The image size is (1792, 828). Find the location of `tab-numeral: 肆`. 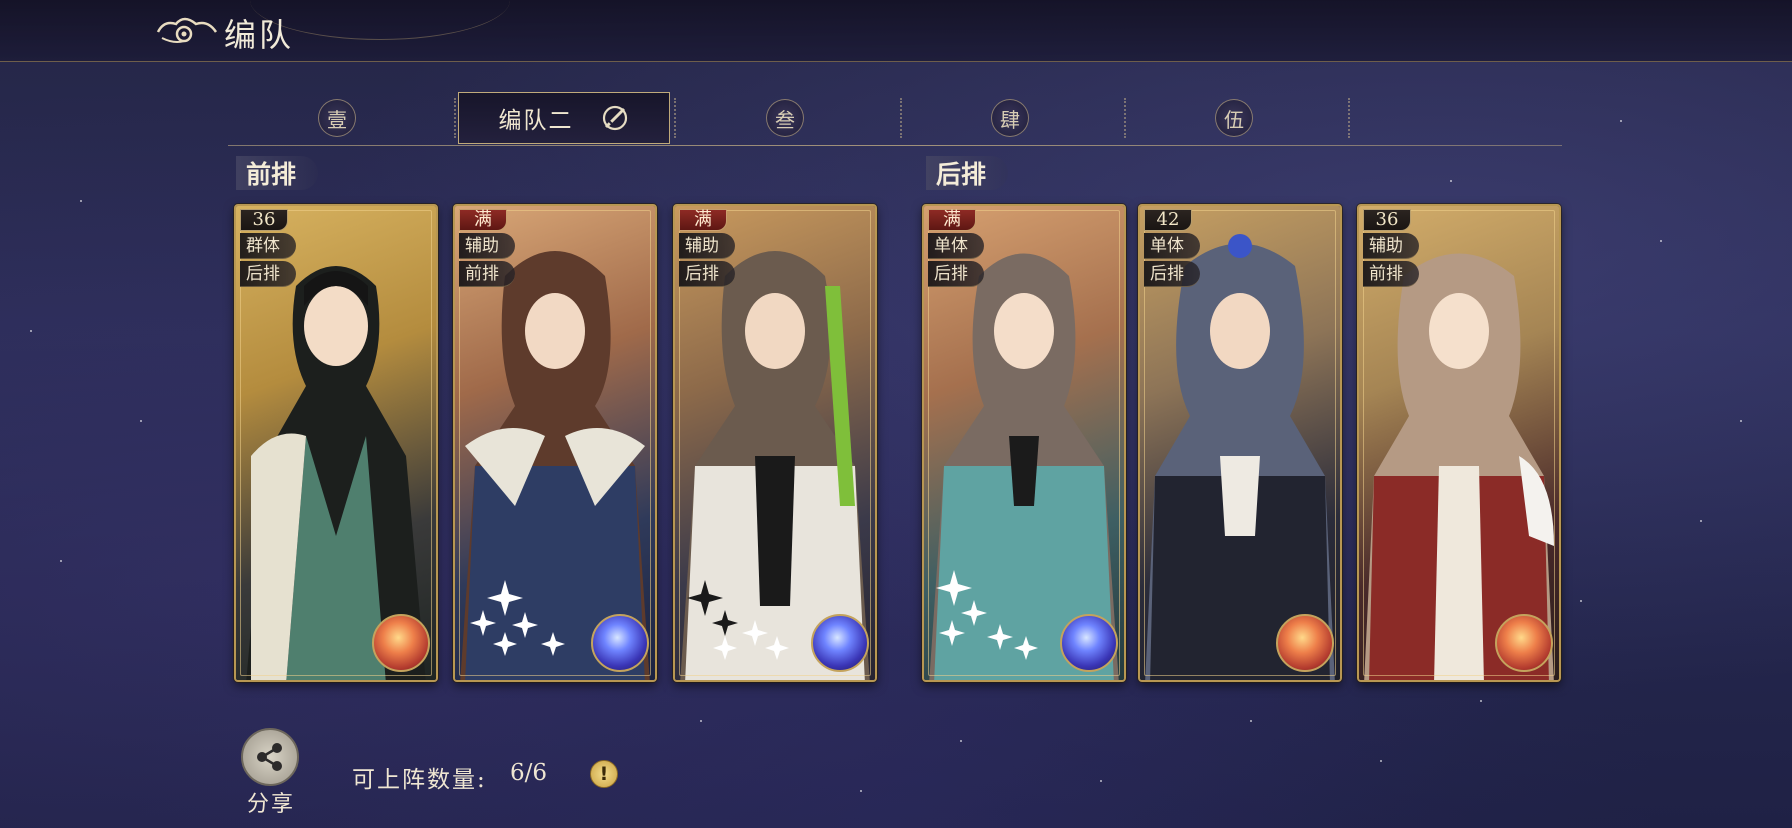

tab-numeral: 肆 is located at coordinates (1010, 118).